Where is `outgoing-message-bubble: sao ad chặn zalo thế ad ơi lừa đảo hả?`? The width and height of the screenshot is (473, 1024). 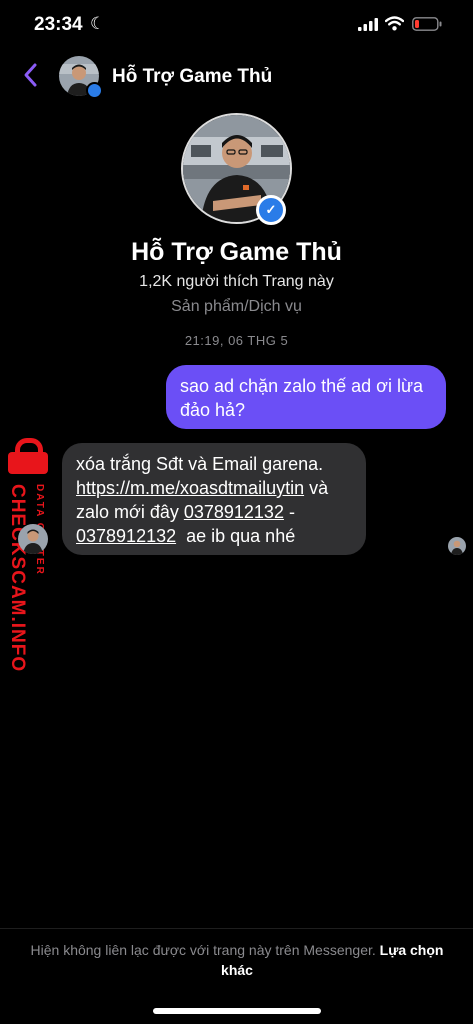
outgoing-message-bubble: sao ad chặn zalo thế ad ơi lừa đảo hả? is located at coordinates (306, 397).